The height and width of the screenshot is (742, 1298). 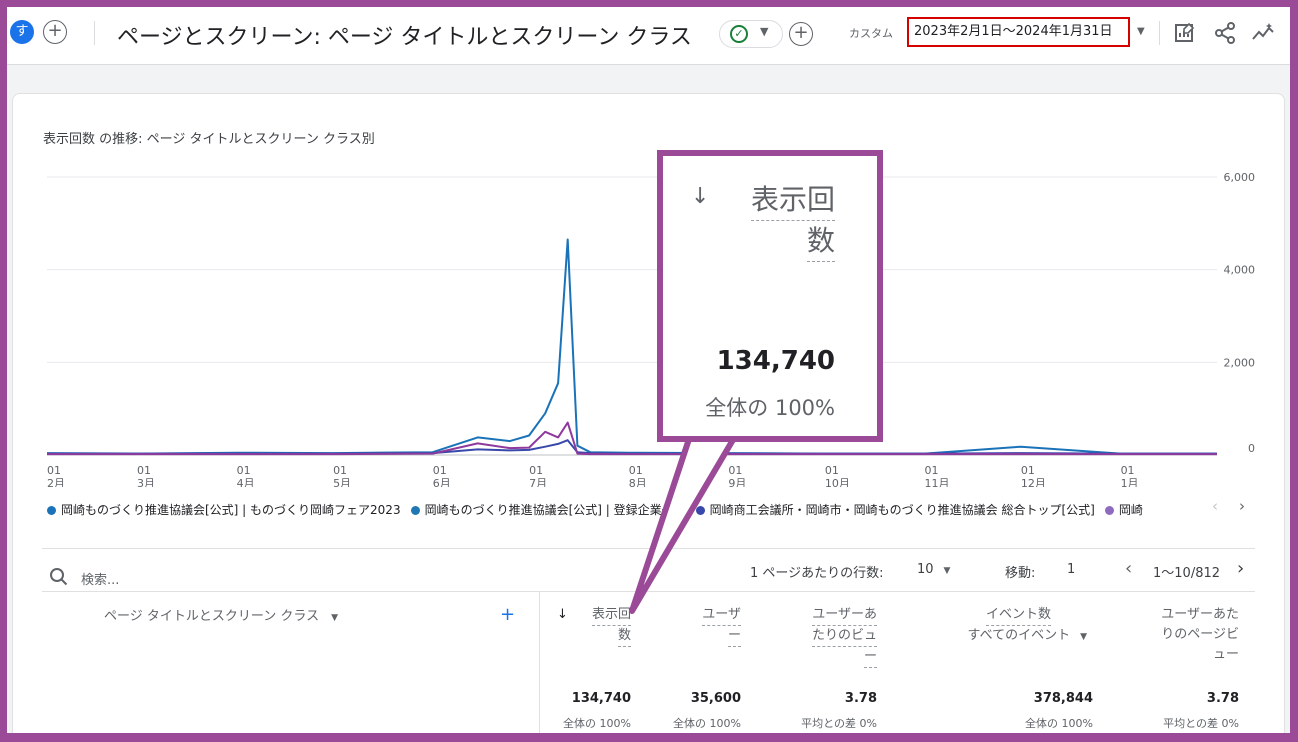 What do you see at coordinates (871, 33) in the screenshot?
I see `date-preset-label: カスタム` at bounding box center [871, 33].